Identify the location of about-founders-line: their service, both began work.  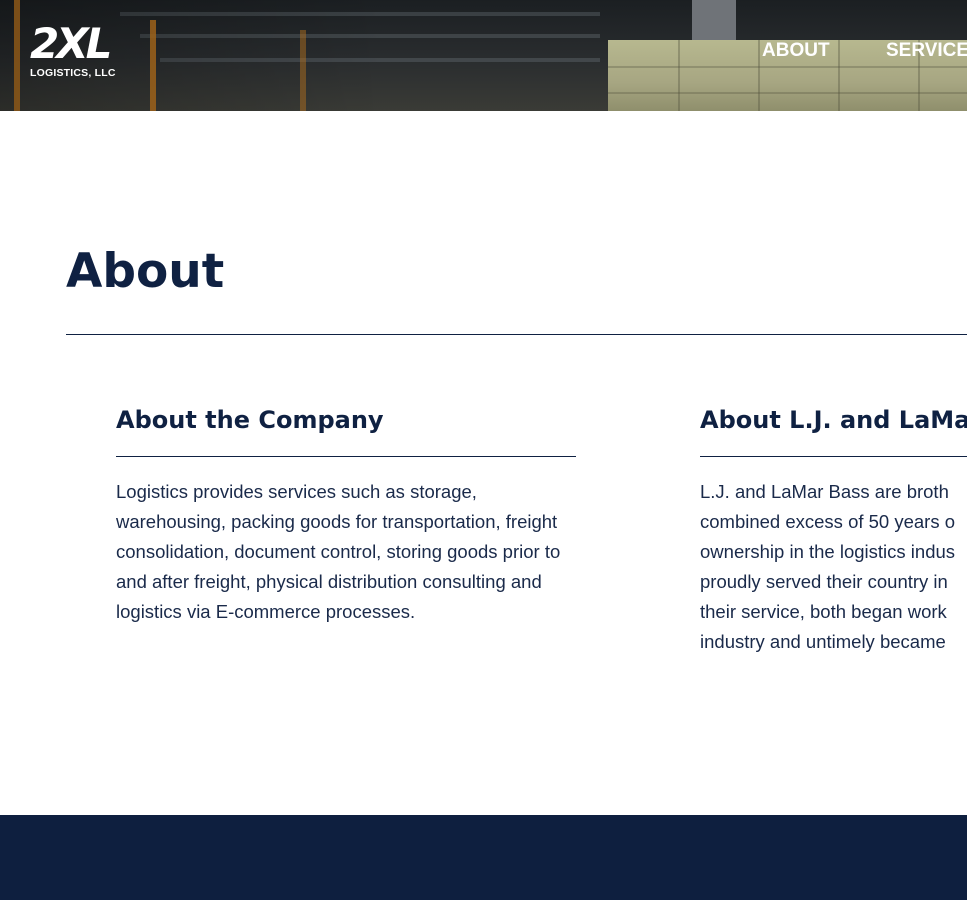
(823, 611).